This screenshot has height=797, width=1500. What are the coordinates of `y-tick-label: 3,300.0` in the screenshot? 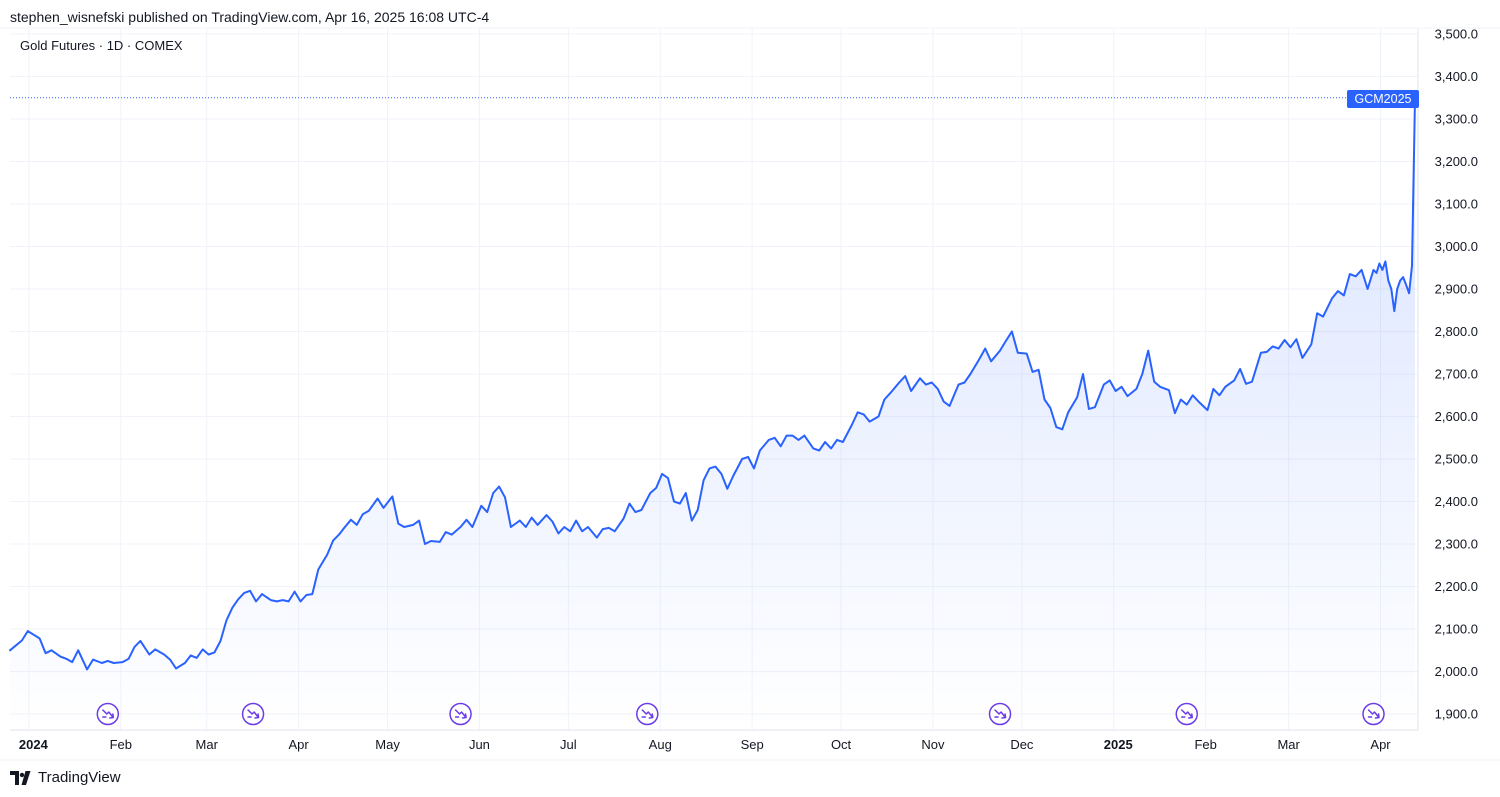 It's located at (1456, 119).